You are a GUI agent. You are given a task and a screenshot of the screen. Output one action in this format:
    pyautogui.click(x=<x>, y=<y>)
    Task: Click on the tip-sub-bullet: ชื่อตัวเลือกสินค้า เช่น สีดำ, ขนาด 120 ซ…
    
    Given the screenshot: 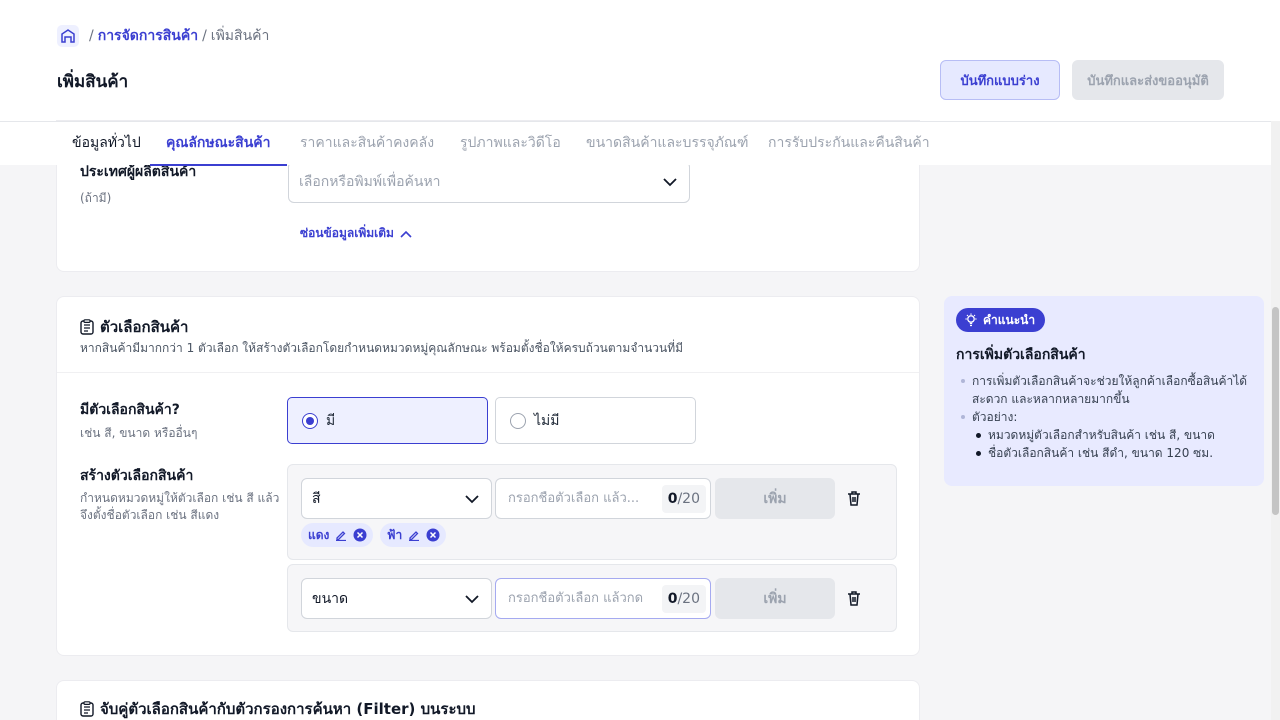 What is the action you would take?
    pyautogui.click(x=1106, y=453)
    